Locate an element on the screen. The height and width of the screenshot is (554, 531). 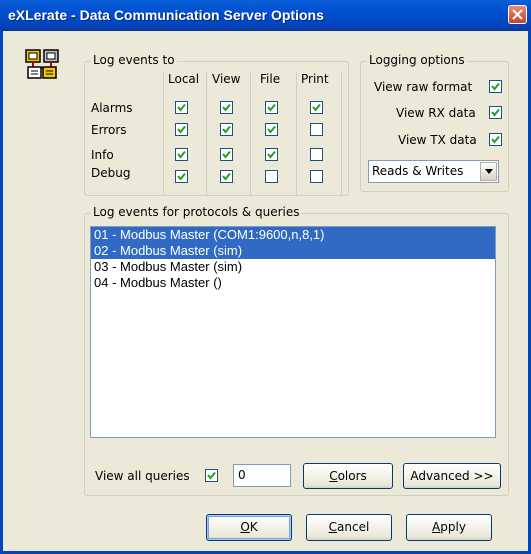
apply-label: pply is located at coordinates (453, 527).